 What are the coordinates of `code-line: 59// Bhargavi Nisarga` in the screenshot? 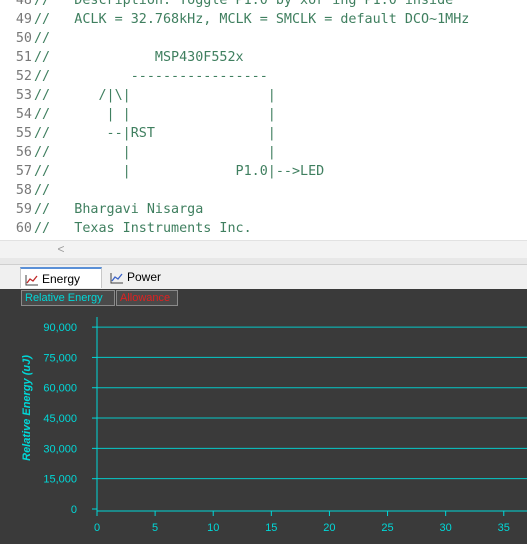 It's located at (263, 209).